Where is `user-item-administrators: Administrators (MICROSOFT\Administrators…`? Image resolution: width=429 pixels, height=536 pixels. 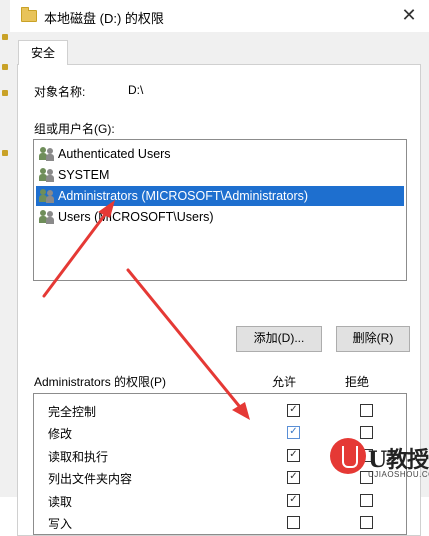
user-item-administrators: Administrators (MICROSOFT\Administrators… is located at coordinates (220, 196).